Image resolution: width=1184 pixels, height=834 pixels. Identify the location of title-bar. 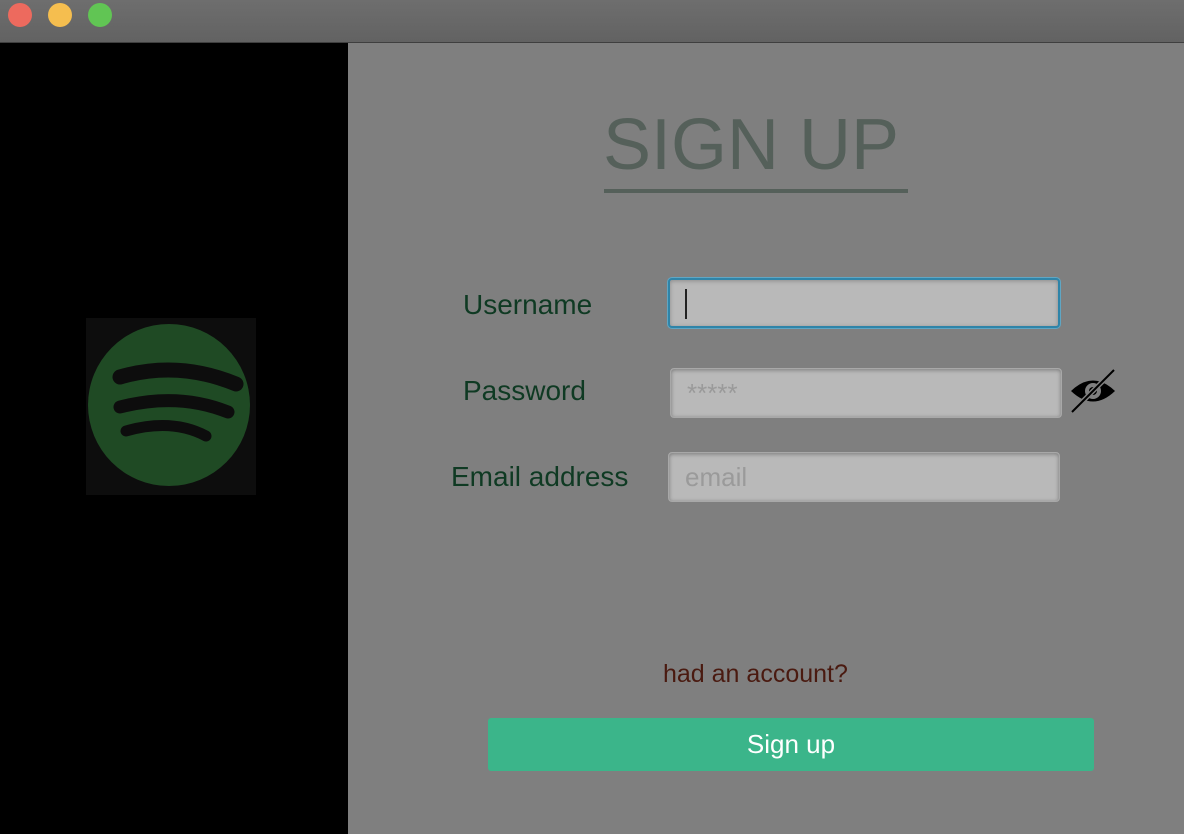
(592, 21).